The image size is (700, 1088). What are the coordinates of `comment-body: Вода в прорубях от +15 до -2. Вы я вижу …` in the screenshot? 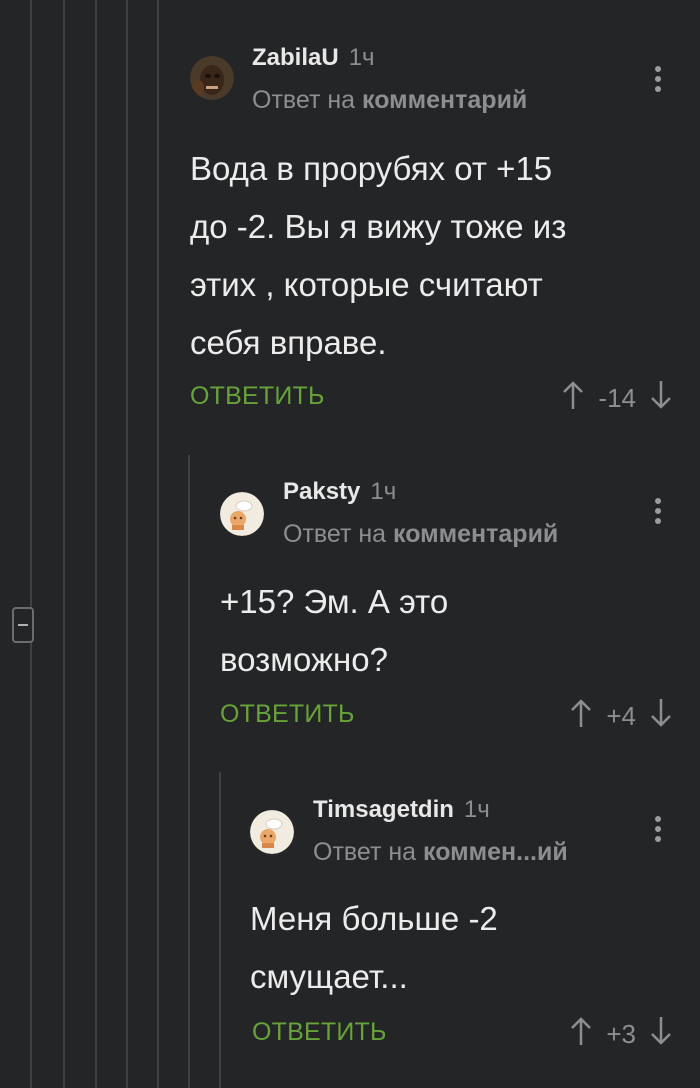 It's located at (435, 256).